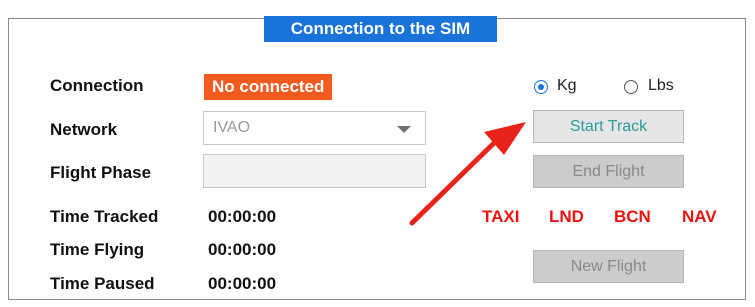  Describe the element at coordinates (268, 87) in the screenshot. I see `connection-status-badge: No connected` at that location.